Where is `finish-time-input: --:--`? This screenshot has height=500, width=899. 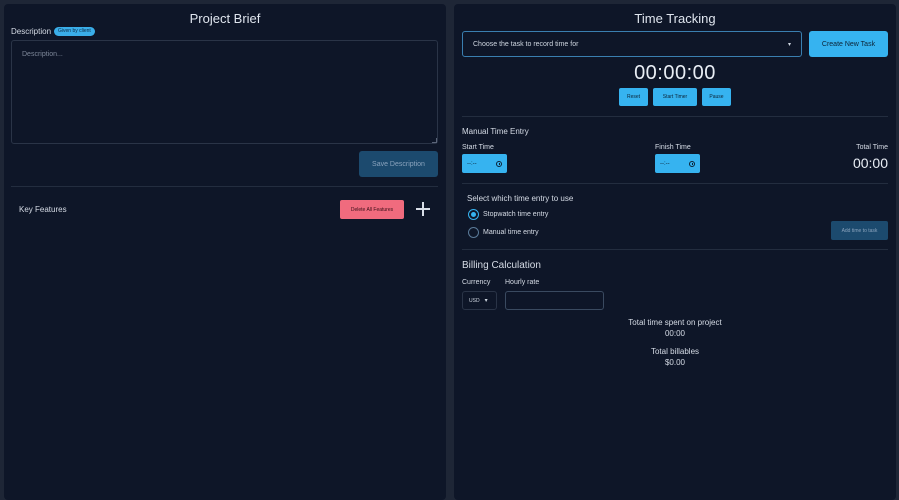 finish-time-input: --:-- is located at coordinates (677, 163).